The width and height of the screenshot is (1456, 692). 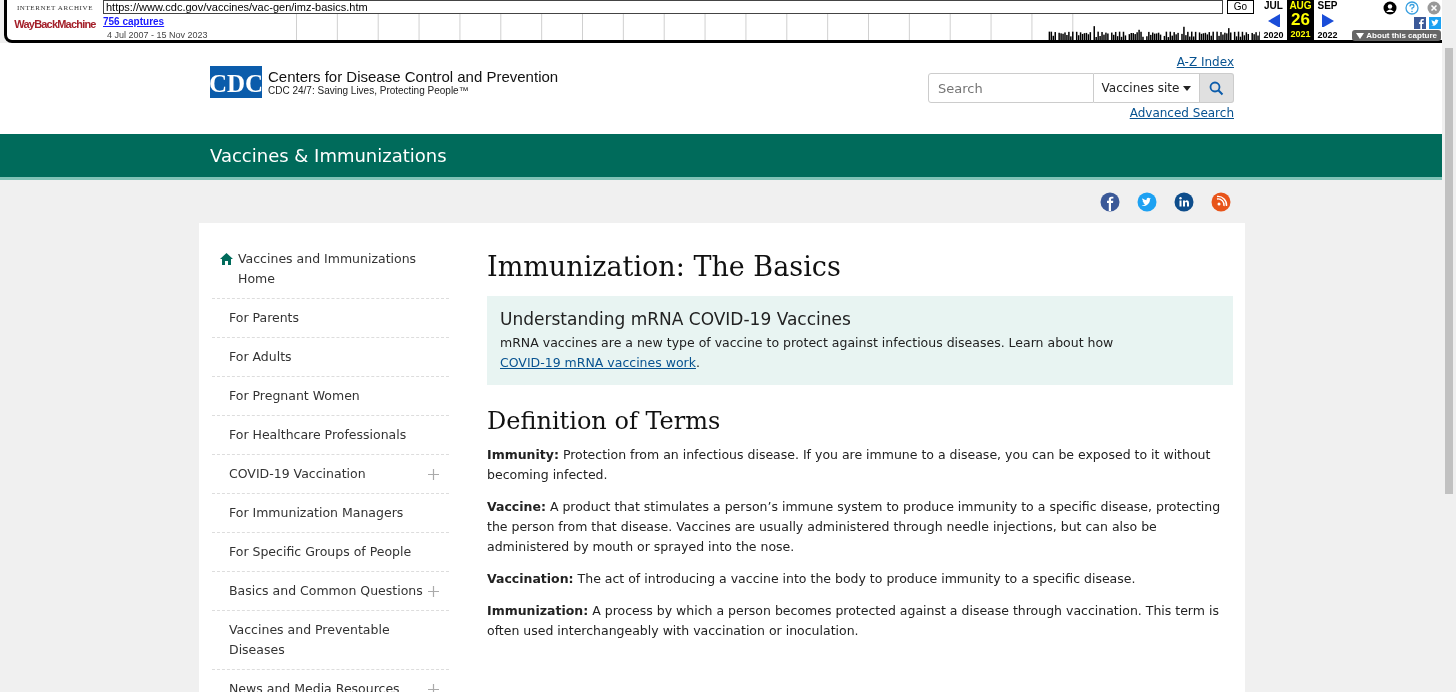 What do you see at coordinates (158, 35) in the screenshot?
I see `date-range: 4 Jul 2007 - 15 Nov 2023` at bounding box center [158, 35].